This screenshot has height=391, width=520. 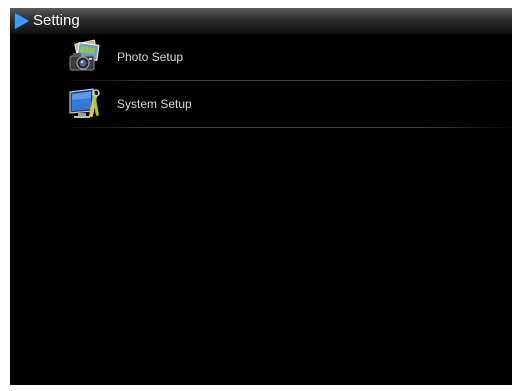 What do you see at coordinates (261, 21) in the screenshot?
I see `title-bar: Setting` at bounding box center [261, 21].